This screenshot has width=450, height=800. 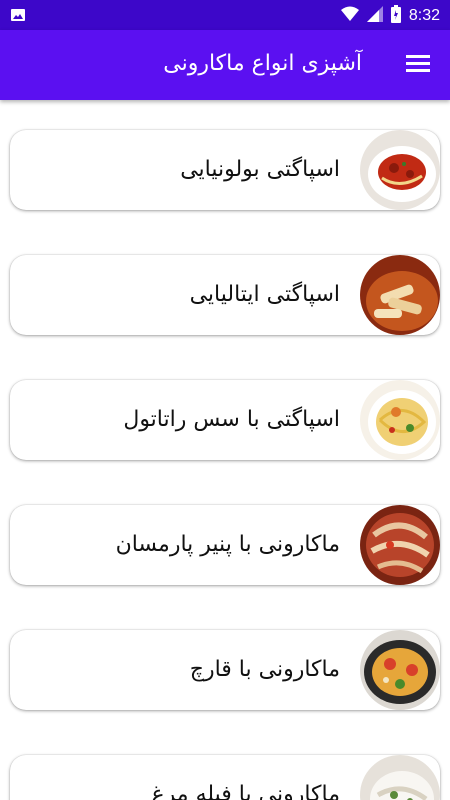 I want to click on recipe-label: ماکارونی با فیله مرغ, so click(x=245, y=791).